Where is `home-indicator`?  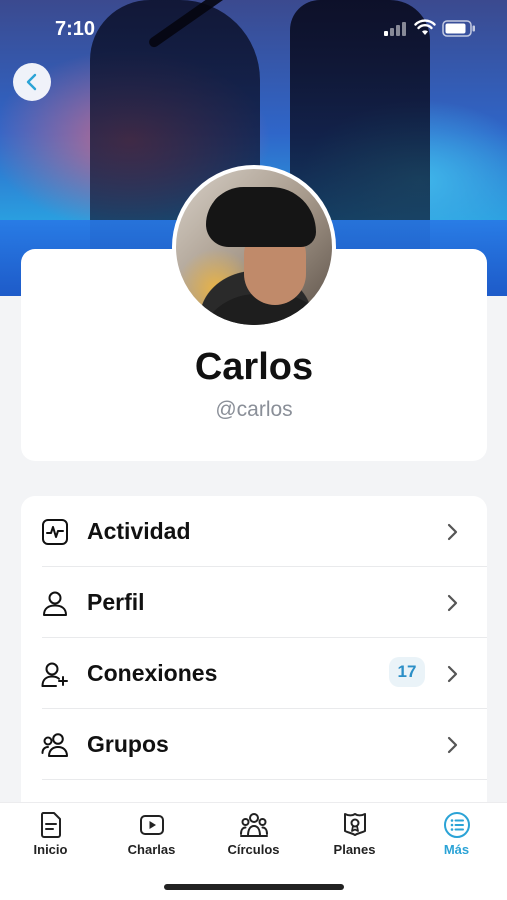
home-indicator is located at coordinates (254, 887).